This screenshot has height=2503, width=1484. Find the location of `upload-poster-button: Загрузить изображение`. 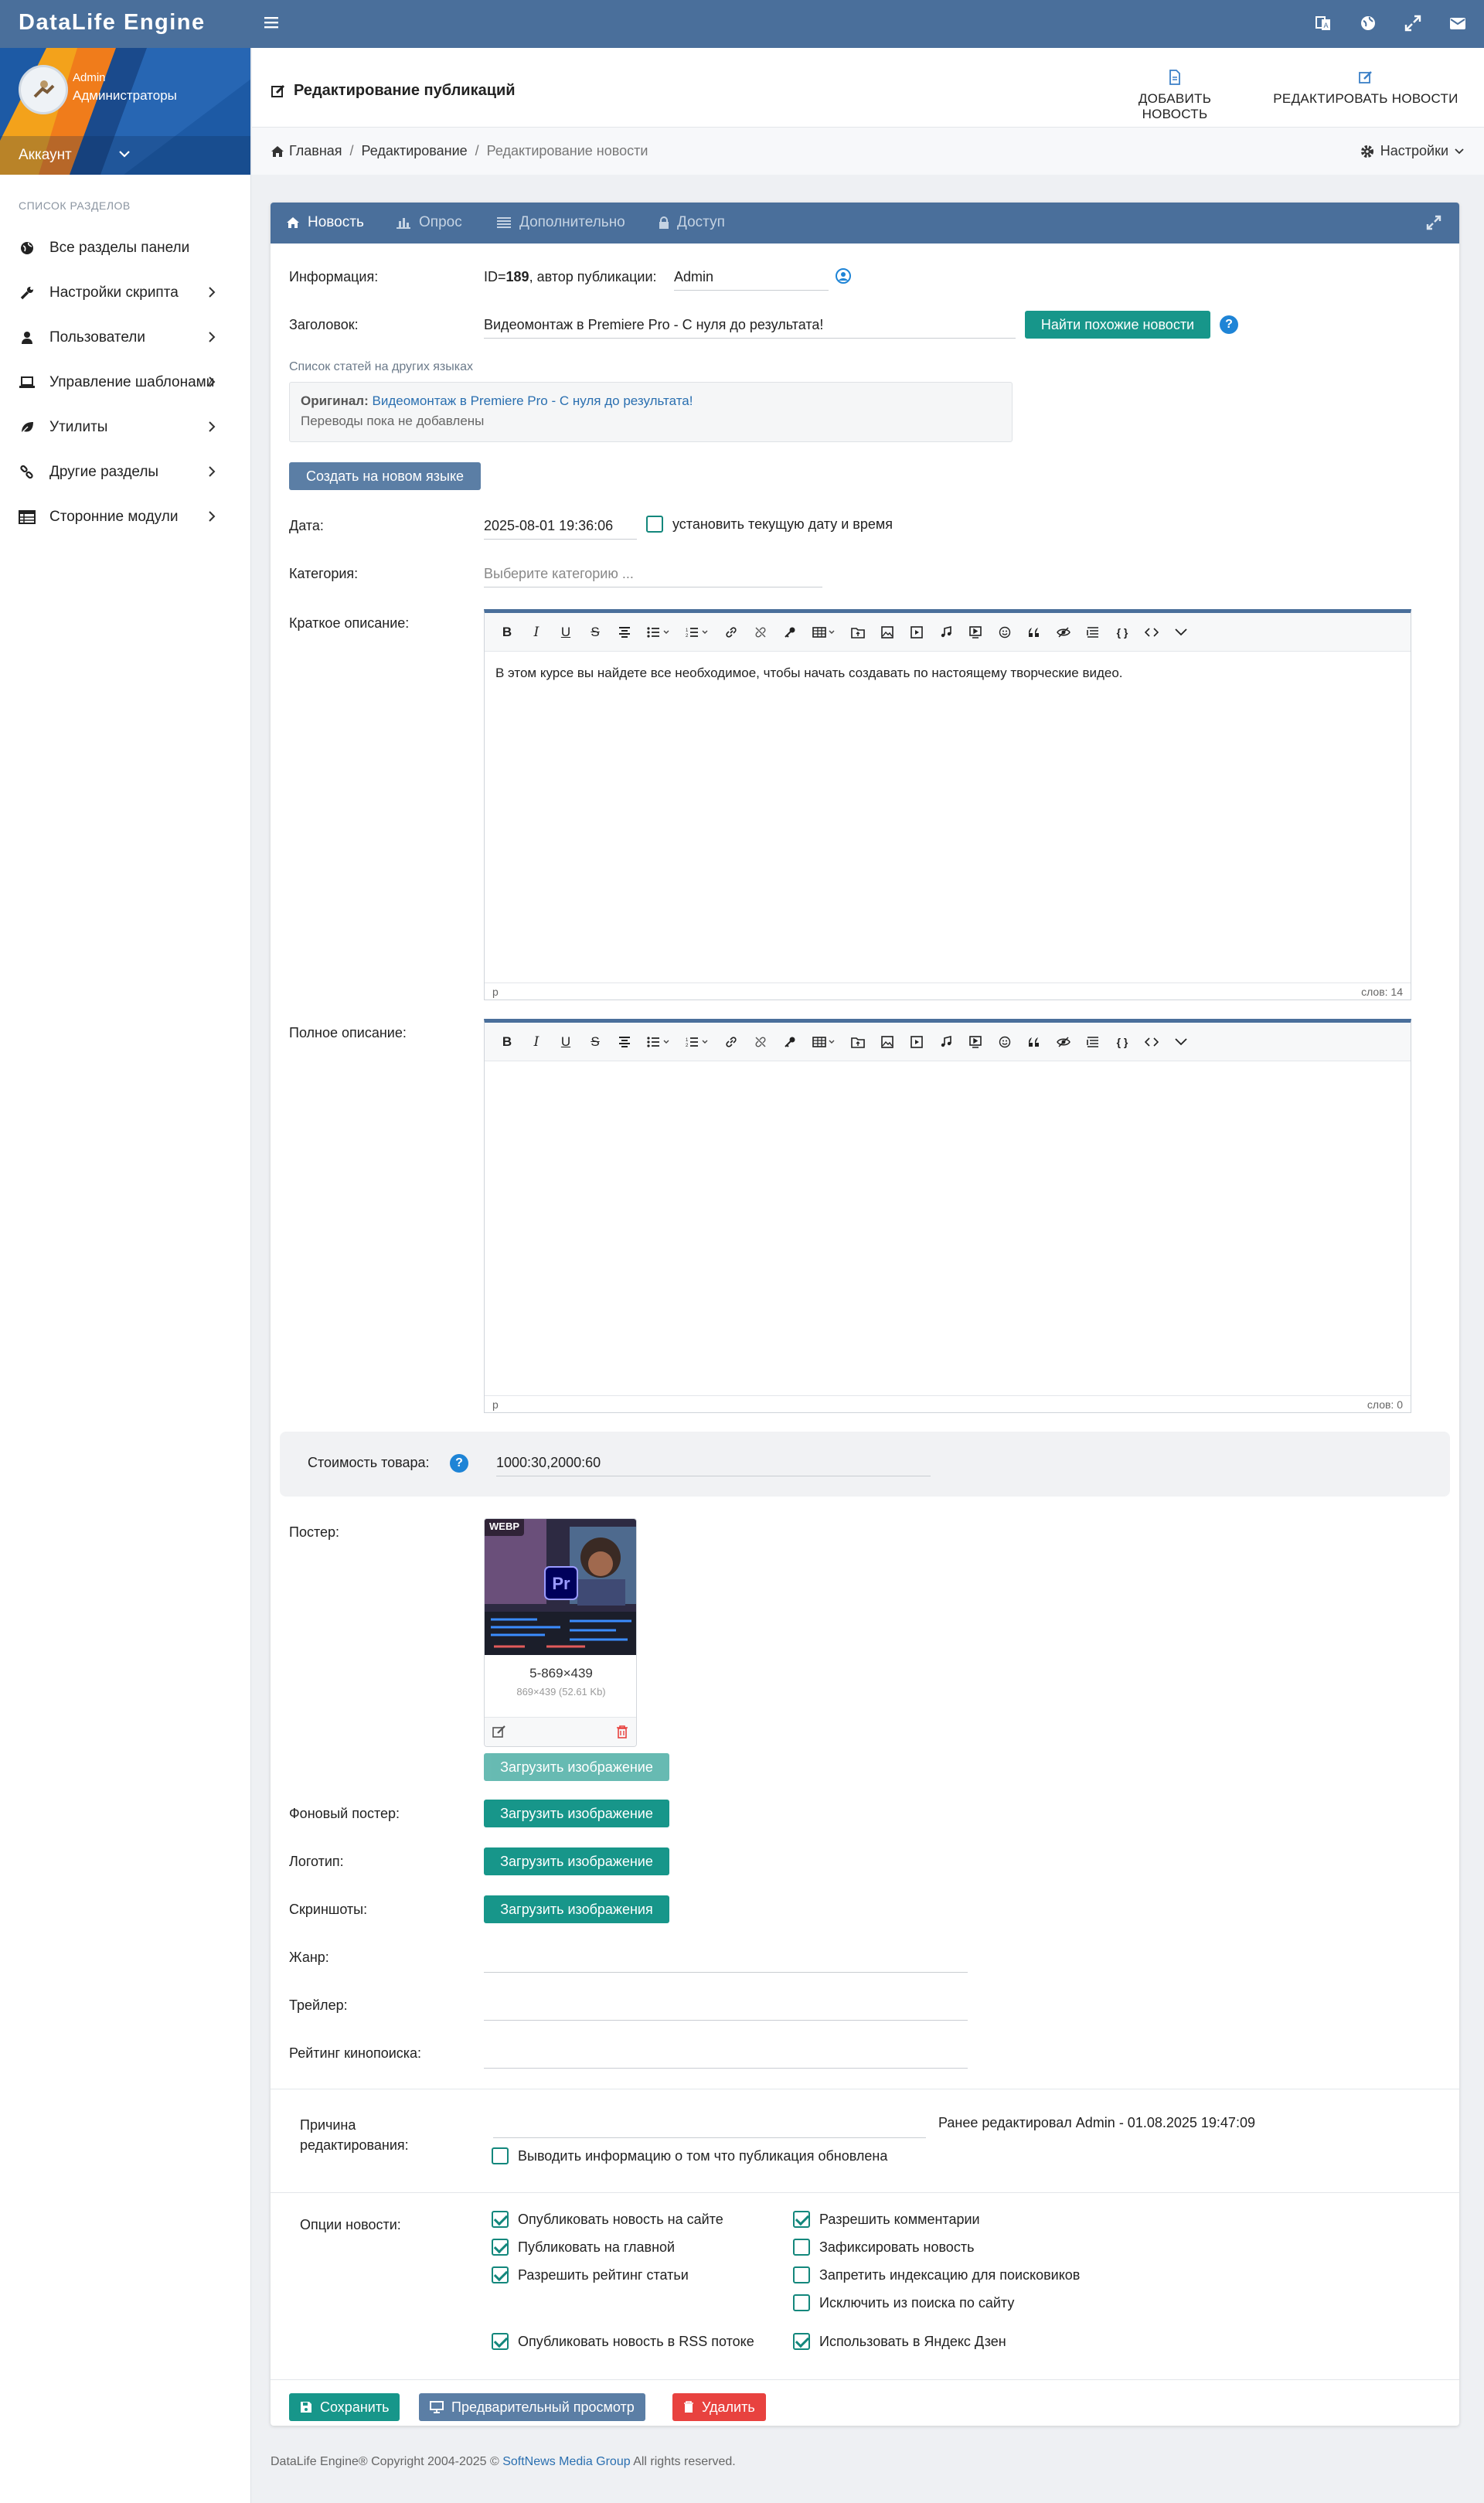

upload-poster-button: Загрузить изображение is located at coordinates (576, 1767).